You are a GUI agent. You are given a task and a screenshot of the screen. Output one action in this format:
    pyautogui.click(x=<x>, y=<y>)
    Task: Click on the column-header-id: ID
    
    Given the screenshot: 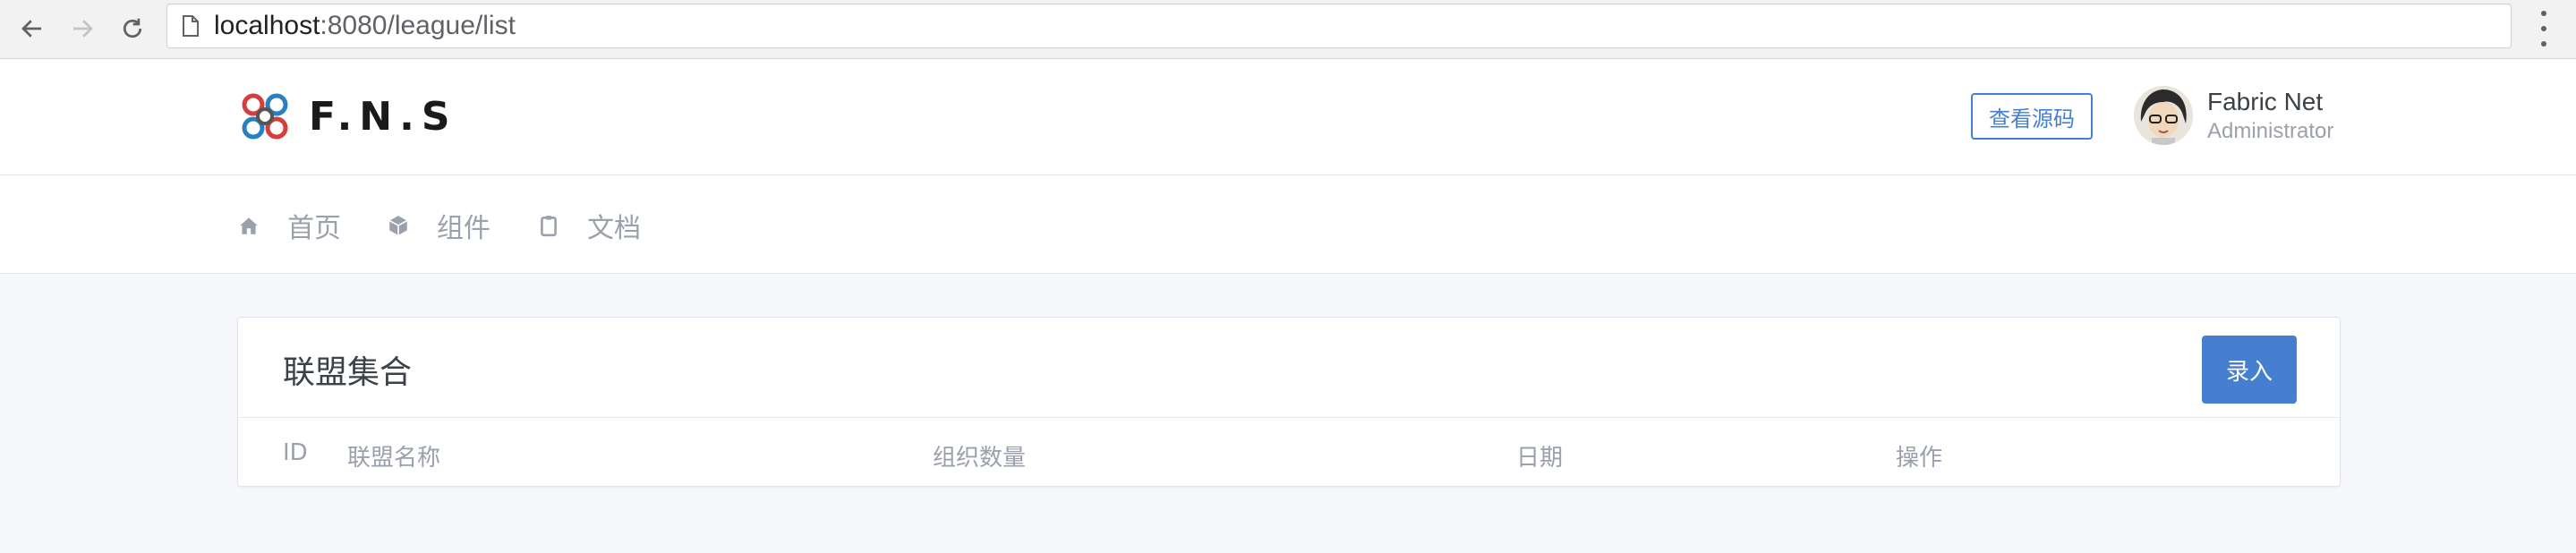 What is the action you would take?
    pyautogui.click(x=295, y=452)
    